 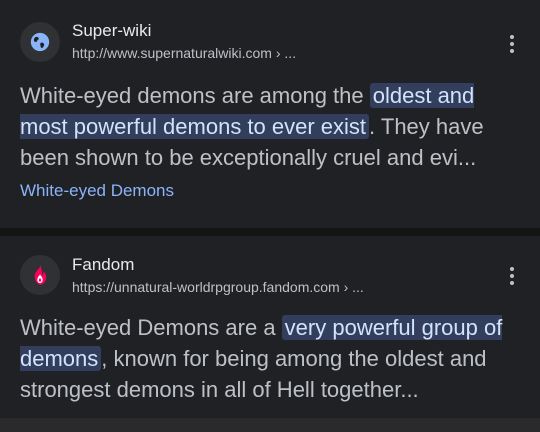 What do you see at coordinates (40, 42) in the screenshot?
I see `globe-icon` at bounding box center [40, 42].